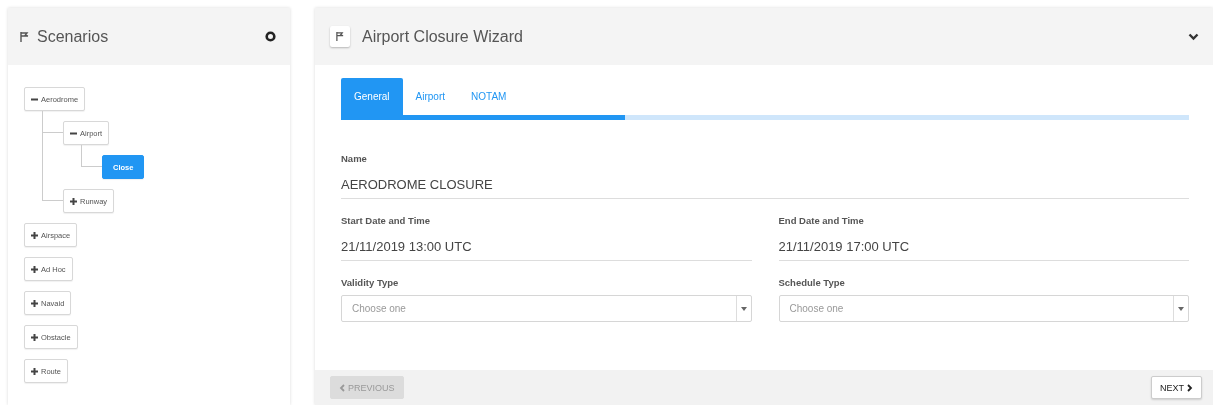 The width and height of the screenshot is (1213, 405). I want to click on field-label: Name, so click(354, 158).